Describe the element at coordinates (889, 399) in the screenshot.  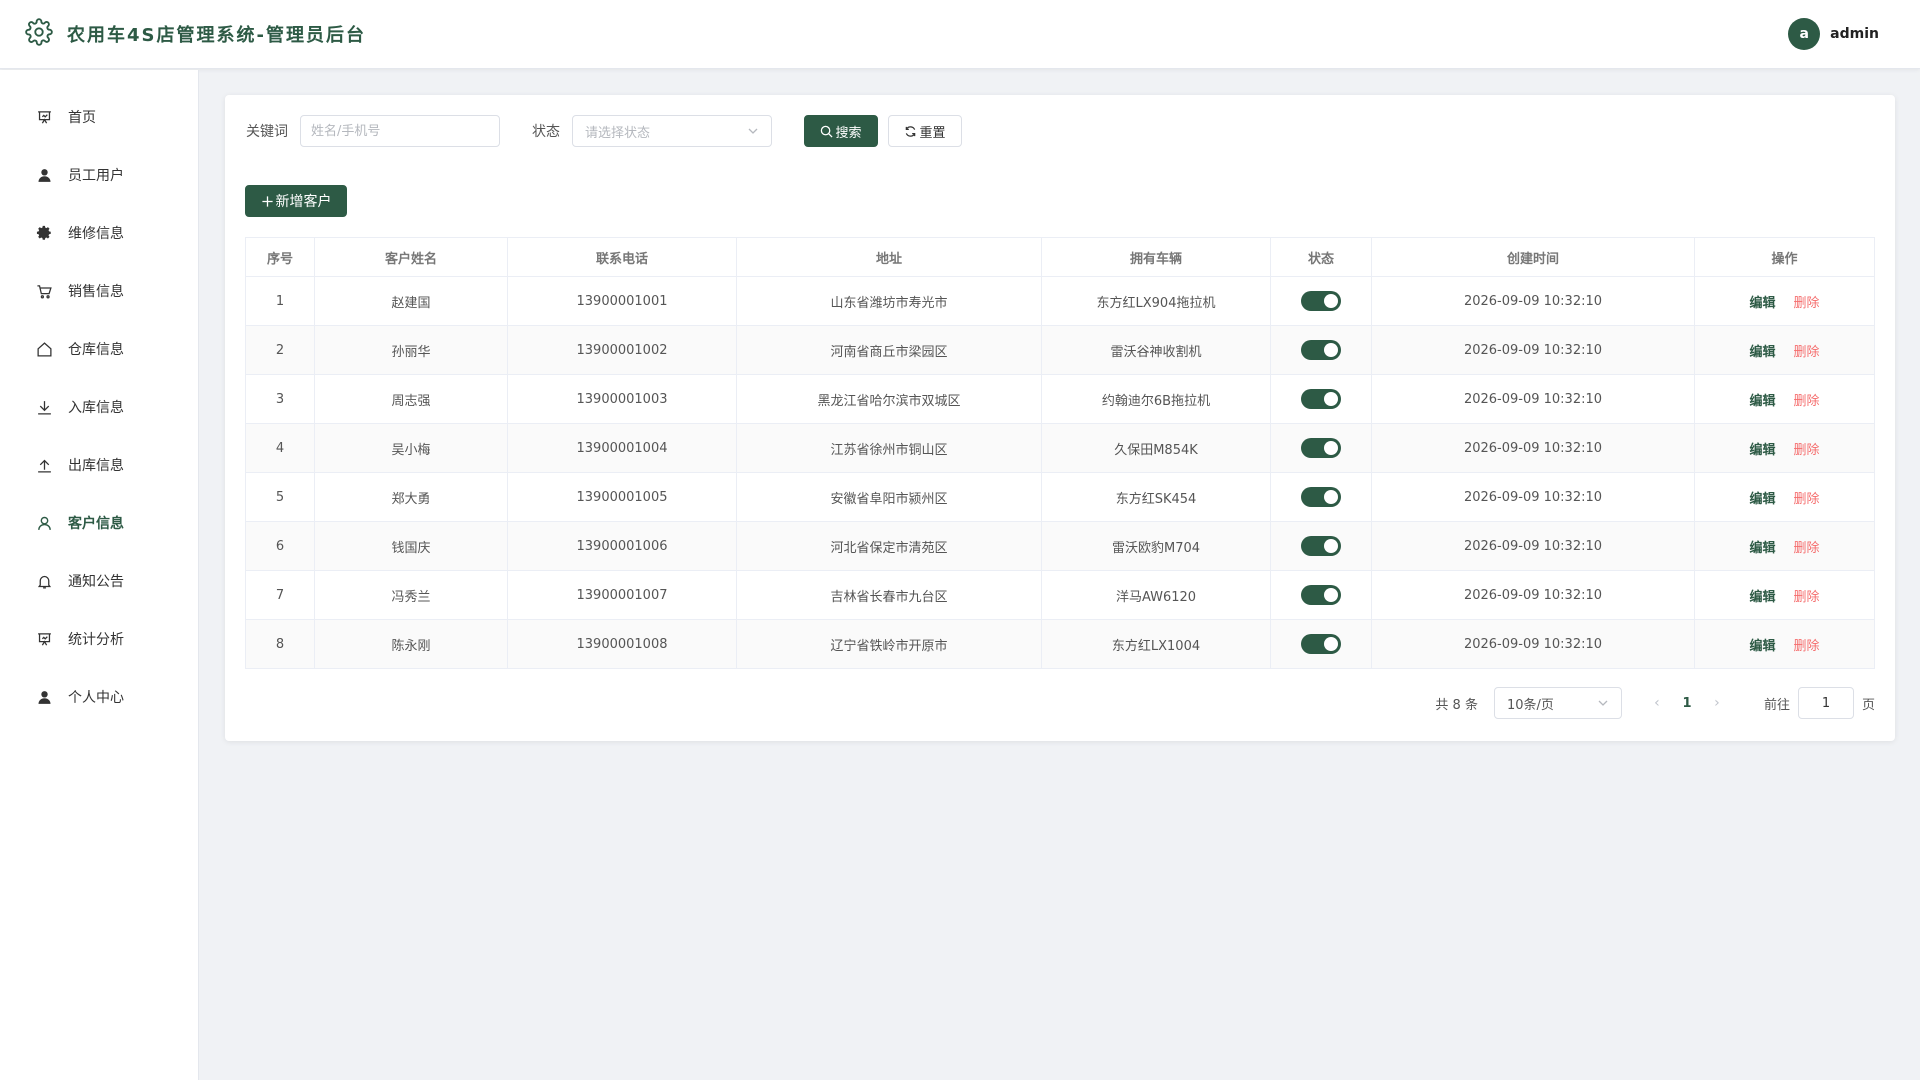
I see `address-cell: 黑龙江省哈尔滨市双城区` at that location.